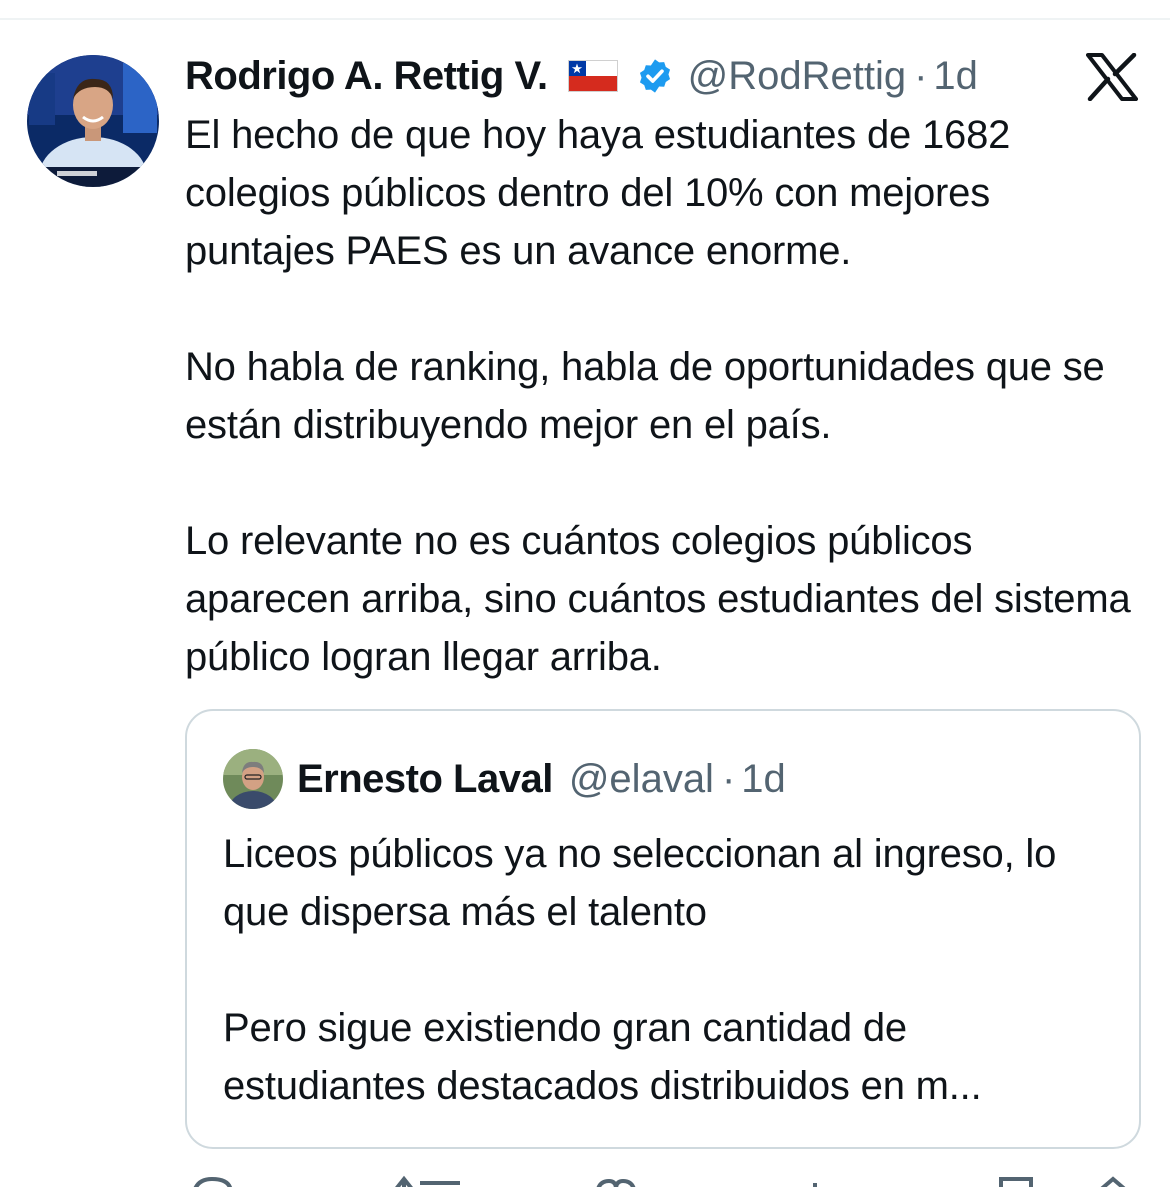  What do you see at coordinates (425, 779) in the screenshot?
I see `quoted-author-name: Ernesto Laval` at bounding box center [425, 779].